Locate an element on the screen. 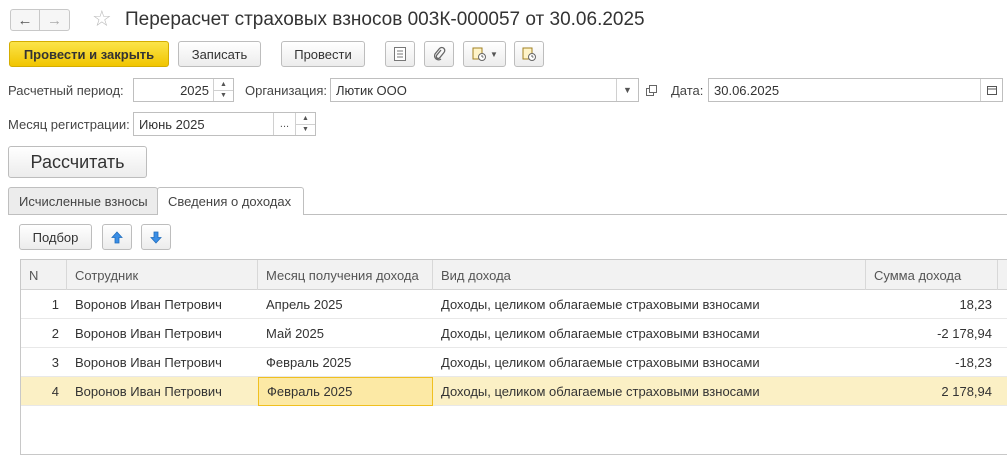  period-spinner: ▲ ▼ is located at coordinates (223, 90).